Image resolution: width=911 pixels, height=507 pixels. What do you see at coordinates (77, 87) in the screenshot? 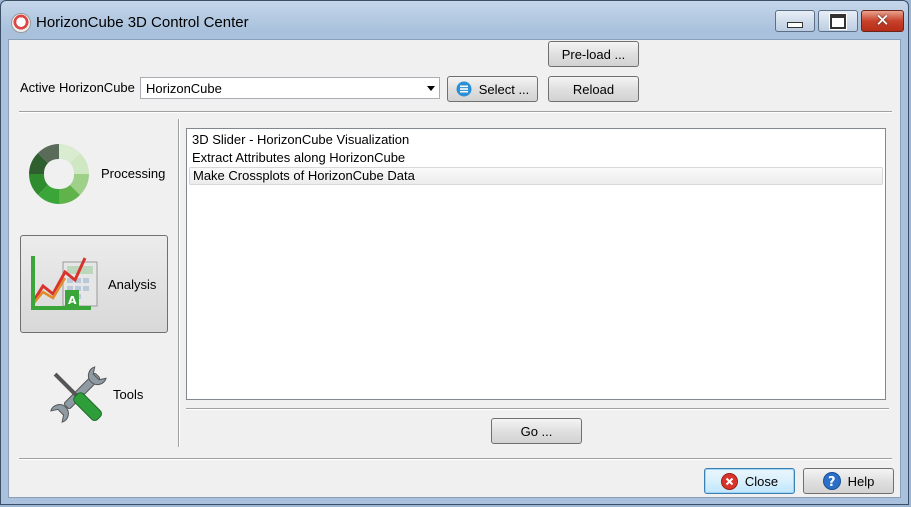
I see `active-horizoncube-label: Active HorizonCube` at bounding box center [77, 87].